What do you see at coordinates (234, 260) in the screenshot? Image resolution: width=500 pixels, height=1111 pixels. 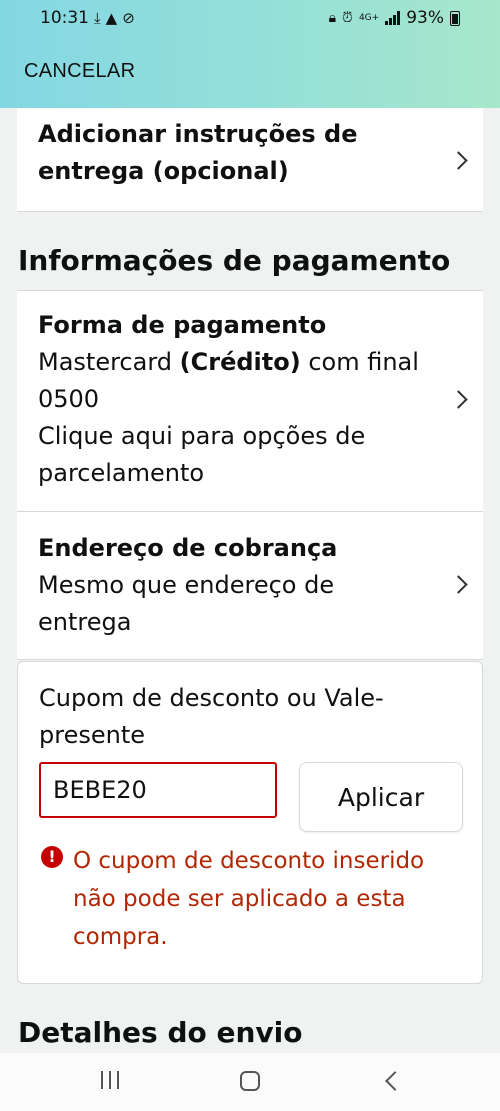 I see `payment-section-title: Informações de pagamento` at bounding box center [234, 260].